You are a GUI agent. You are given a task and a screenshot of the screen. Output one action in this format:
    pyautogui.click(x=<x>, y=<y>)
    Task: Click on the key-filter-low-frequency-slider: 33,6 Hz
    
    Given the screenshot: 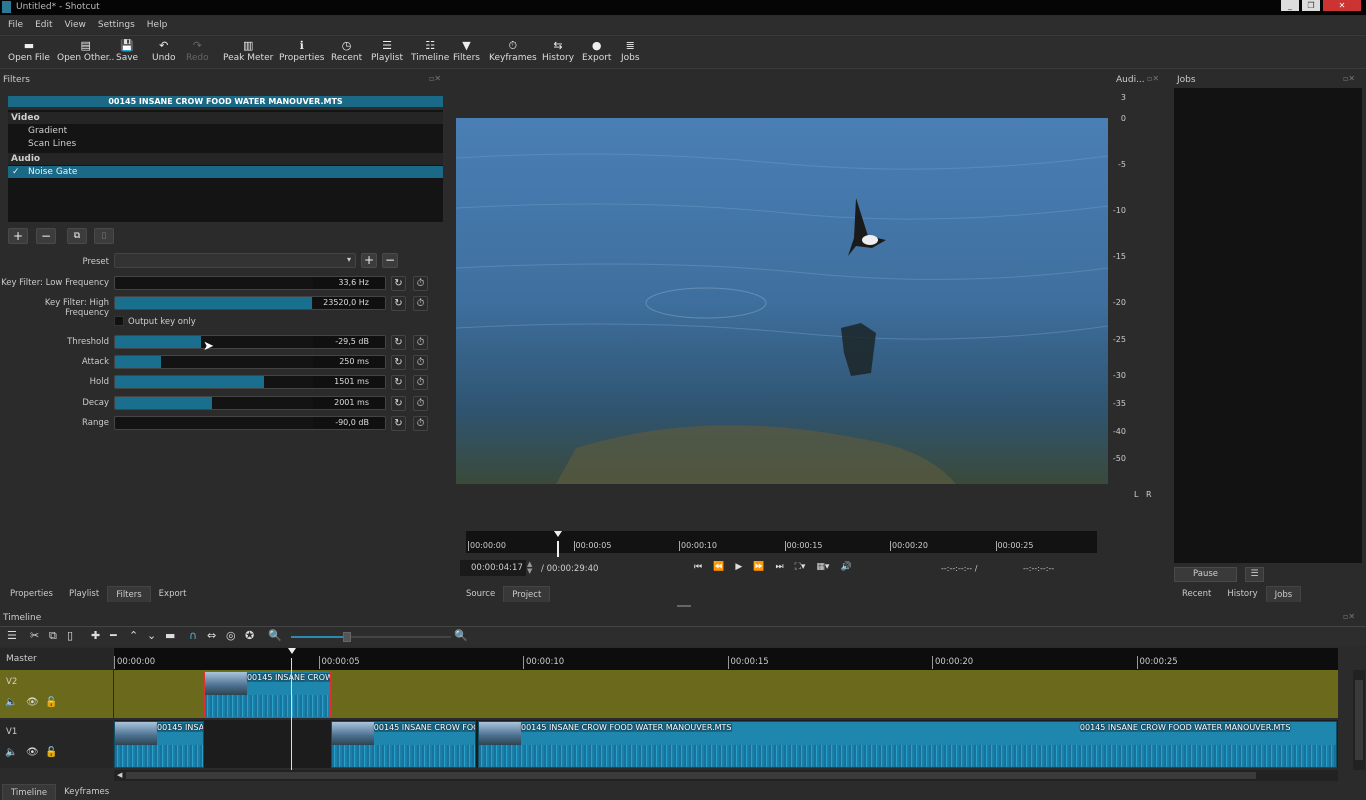 What is the action you would take?
    pyautogui.click(x=250, y=283)
    